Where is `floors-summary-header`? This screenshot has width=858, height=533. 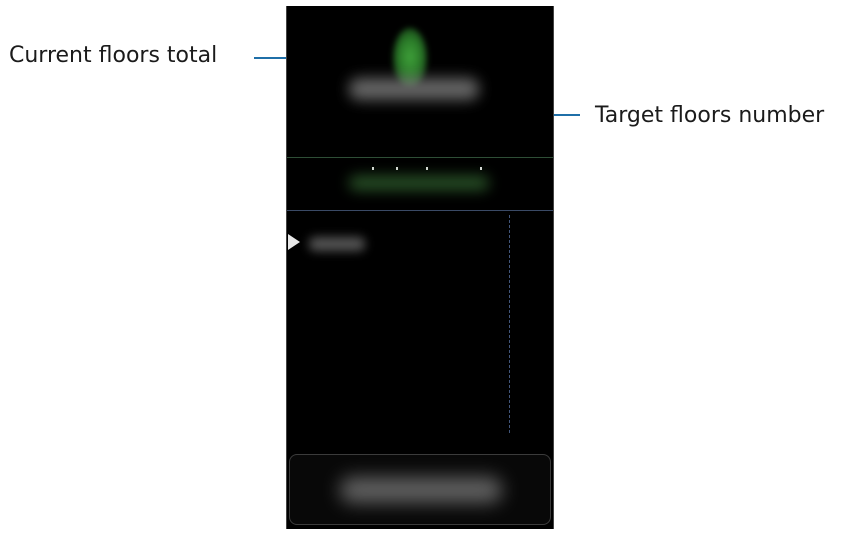
floors-summary-header is located at coordinates (420, 81).